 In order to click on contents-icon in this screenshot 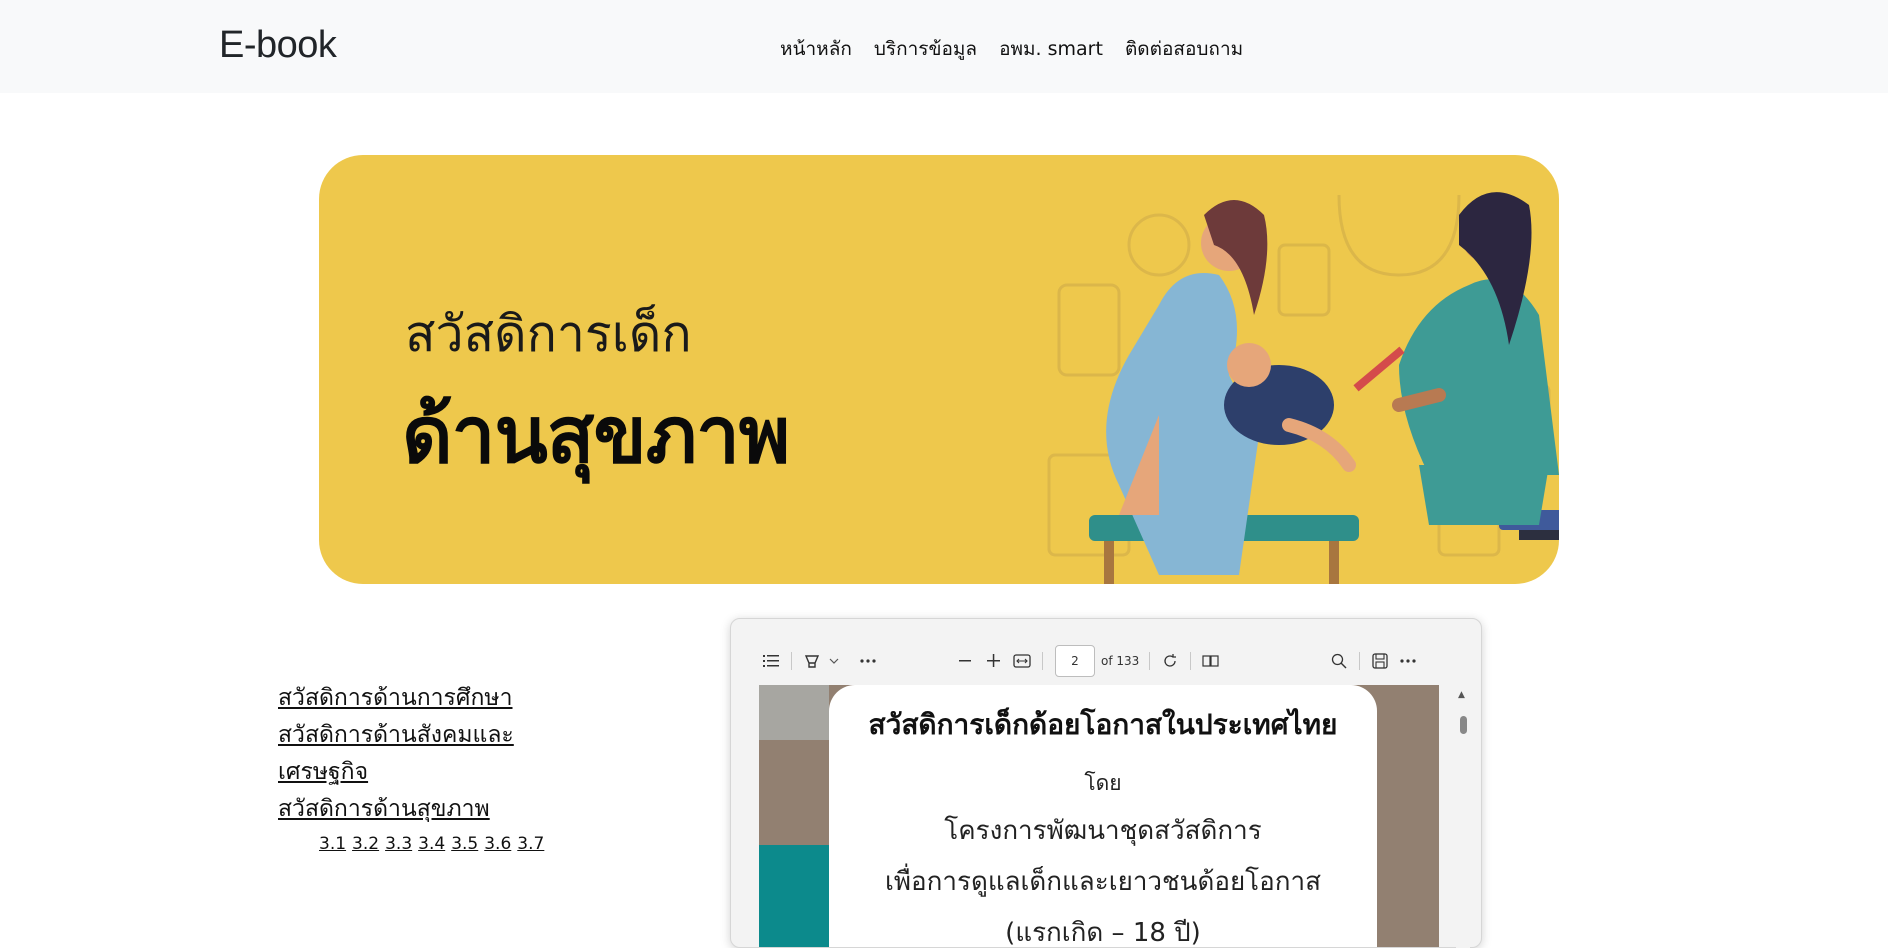, I will do `click(771, 661)`.